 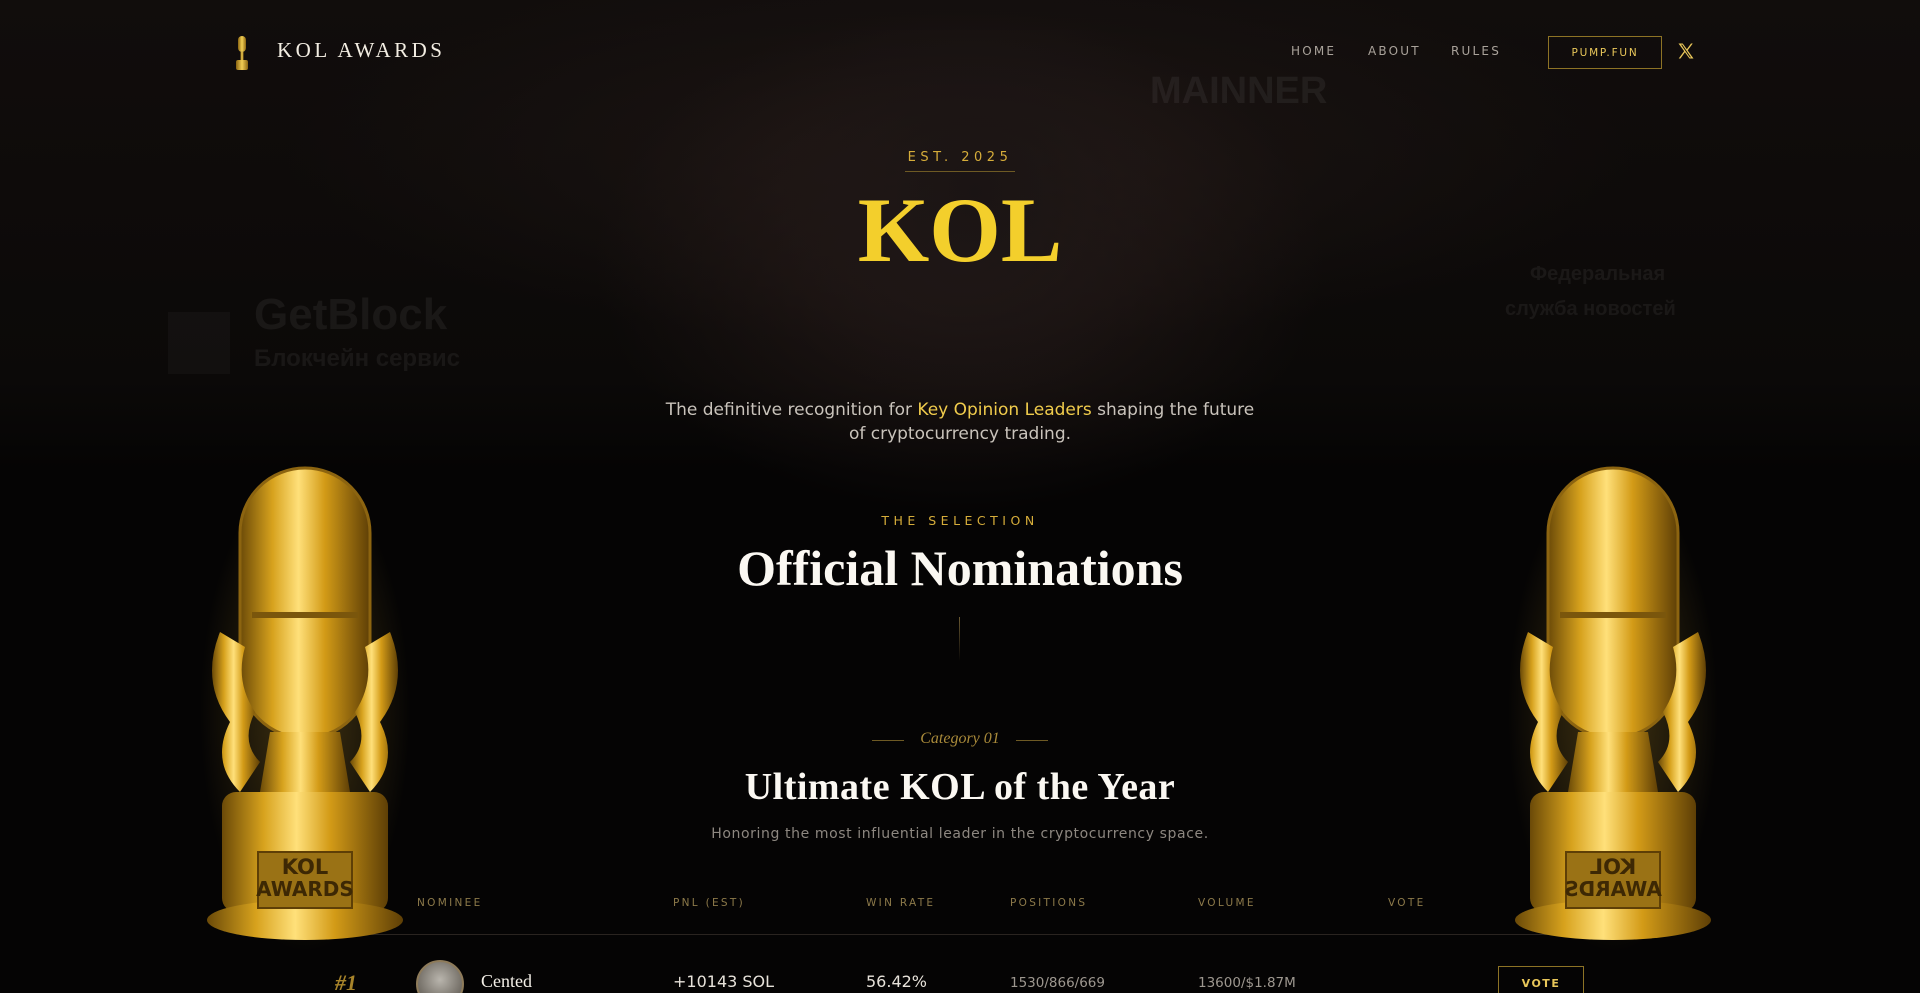 What do you see at coordinates (960, 52) in the screenshot?
I see `top-nav: KOL AWARDS HOME ABOUT RULES PUMP.FUN` at bounding box center [960, 52].